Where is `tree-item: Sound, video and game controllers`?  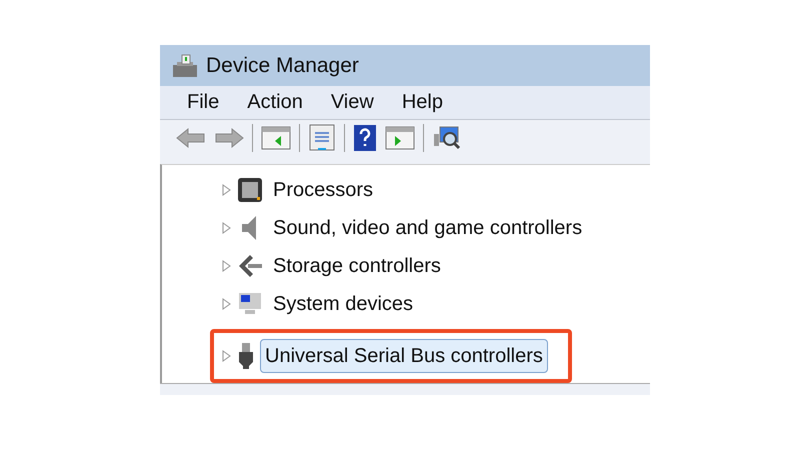
tree-item: Sound, video and game controllers is located at coordinates (428, 228).